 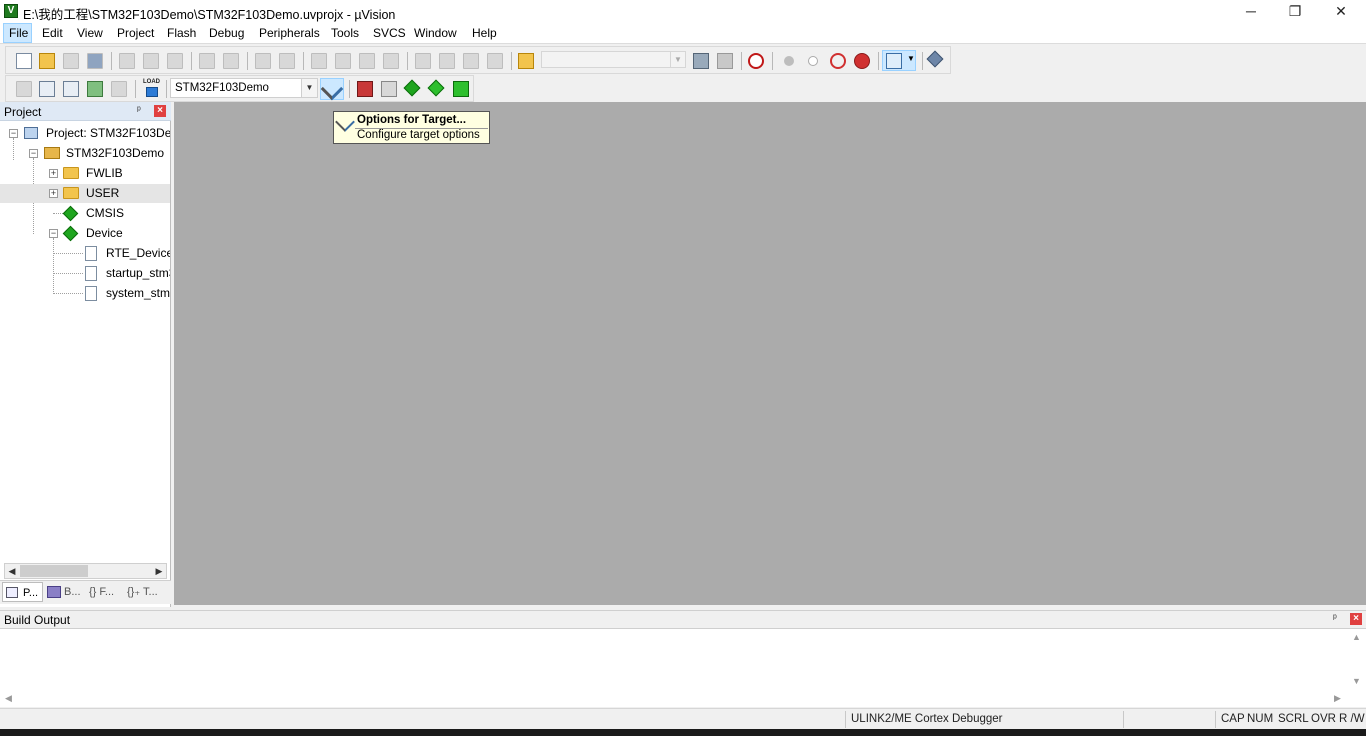 What do you see at coordinates (23, 112) in the screenshot?
I see `project-panel-title: Project` at bounding box center [23, 112].